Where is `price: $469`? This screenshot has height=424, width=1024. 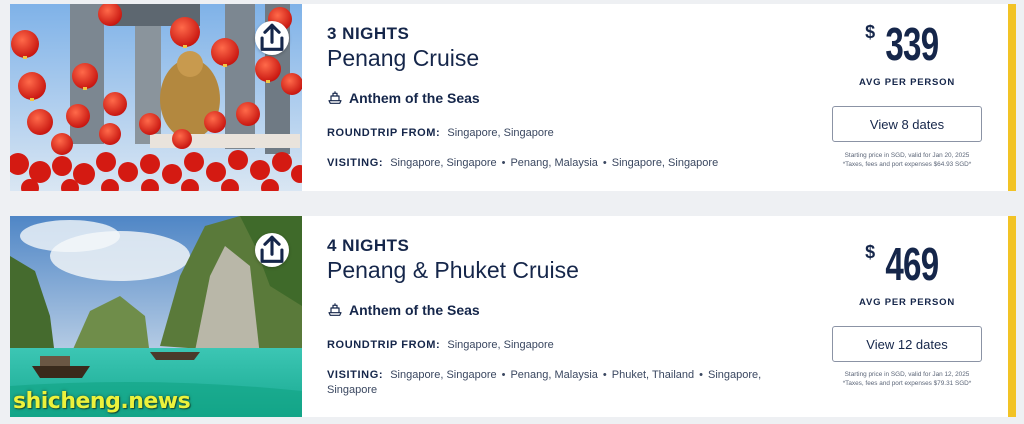 price: $469 is located at coordinates (907, 264).